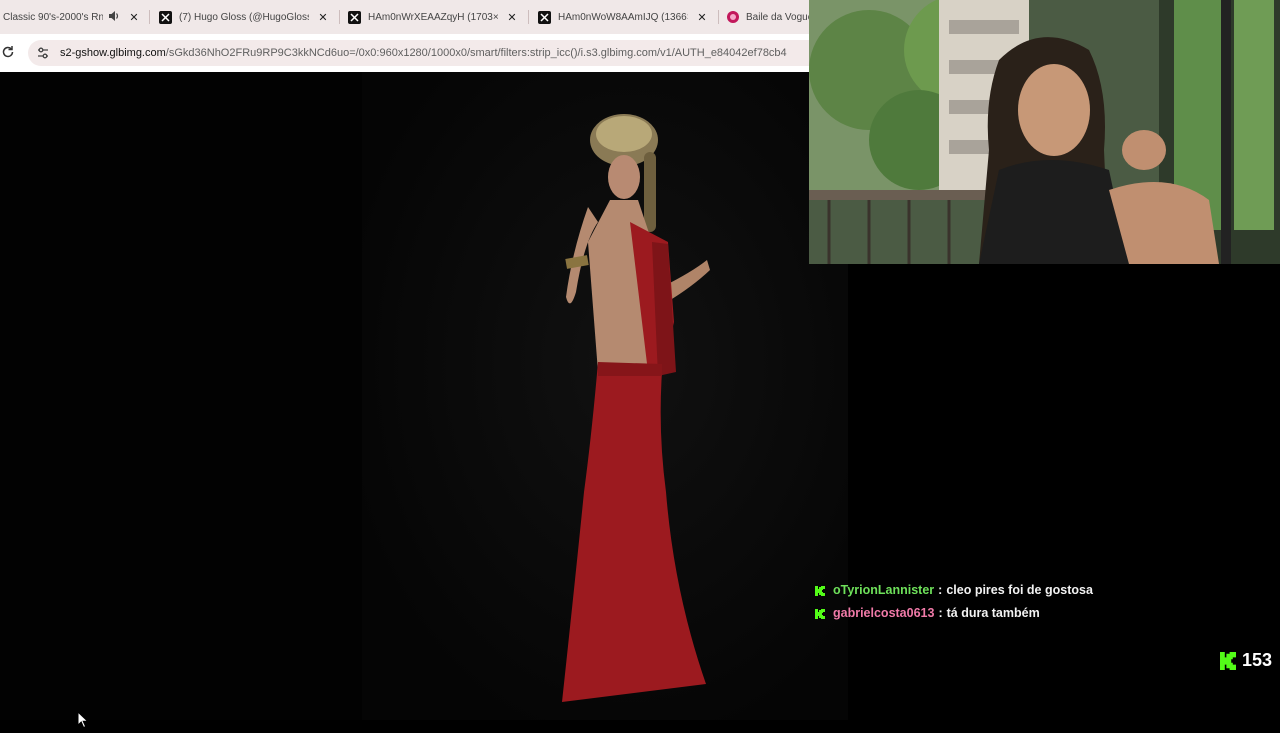  I want to click on speaker-icon, so click(114, 17).